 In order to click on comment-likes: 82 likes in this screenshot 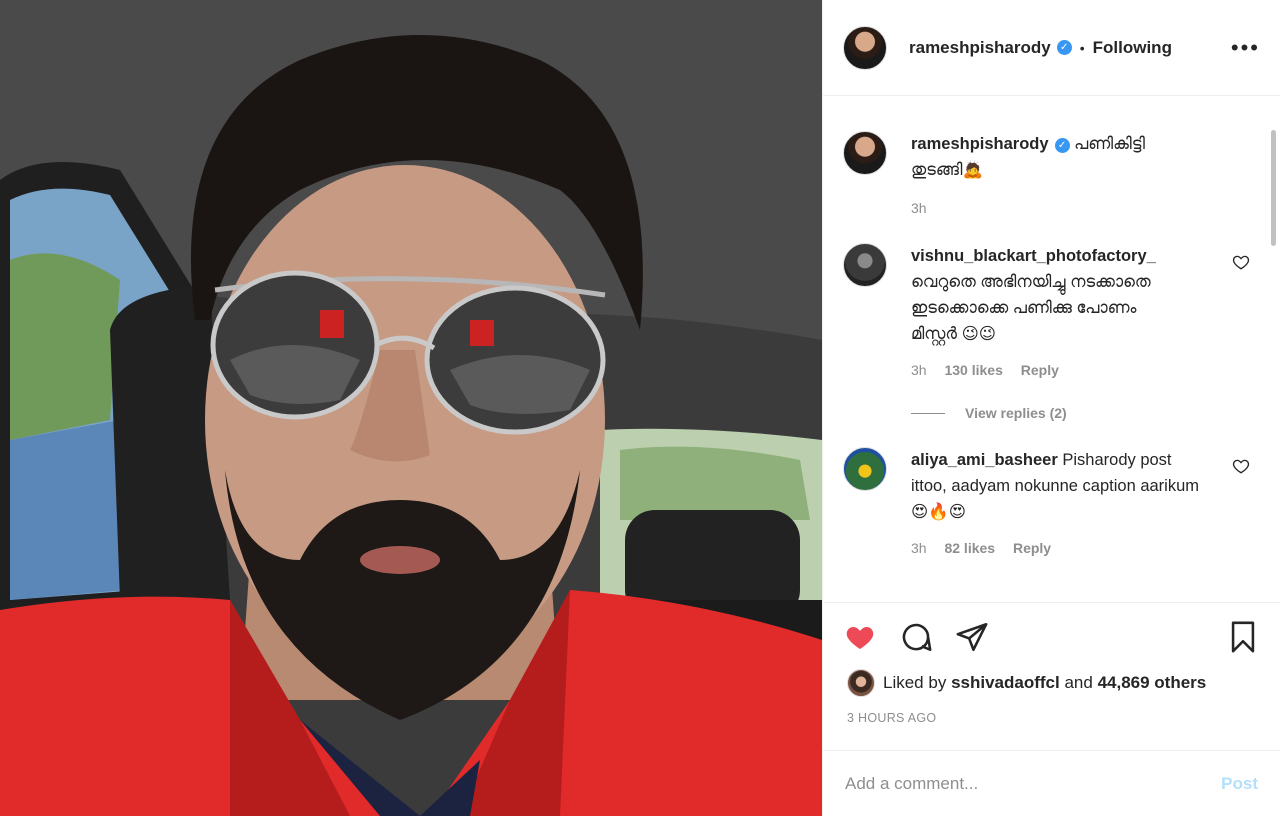, I will do `click(969, 548)`.